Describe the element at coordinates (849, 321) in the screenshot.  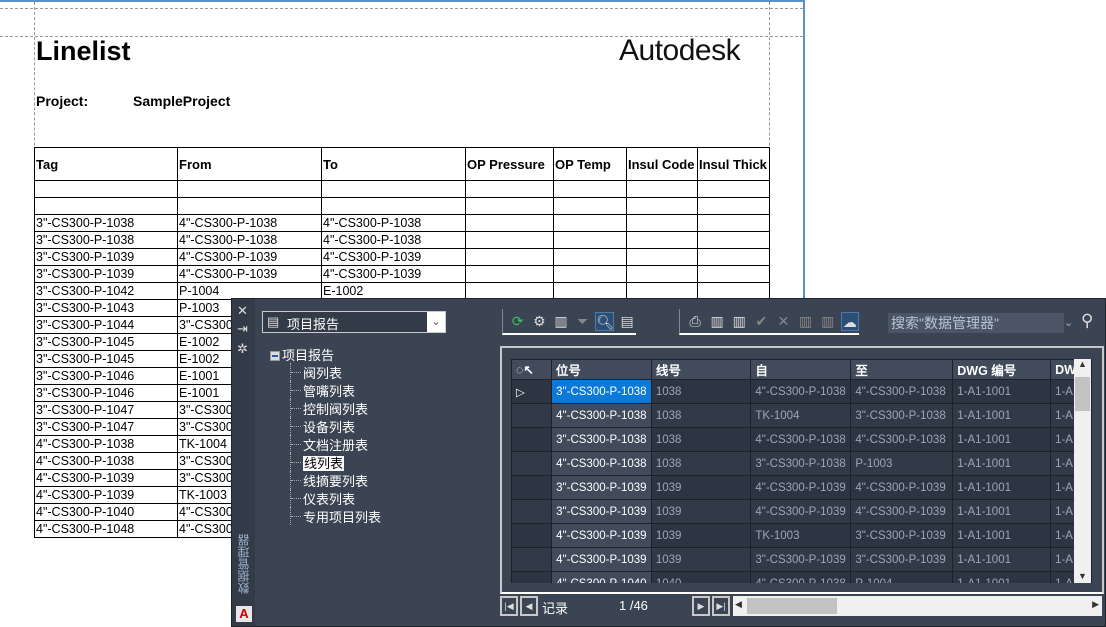
I see `revision-cloud-icon: ☁` at that location.